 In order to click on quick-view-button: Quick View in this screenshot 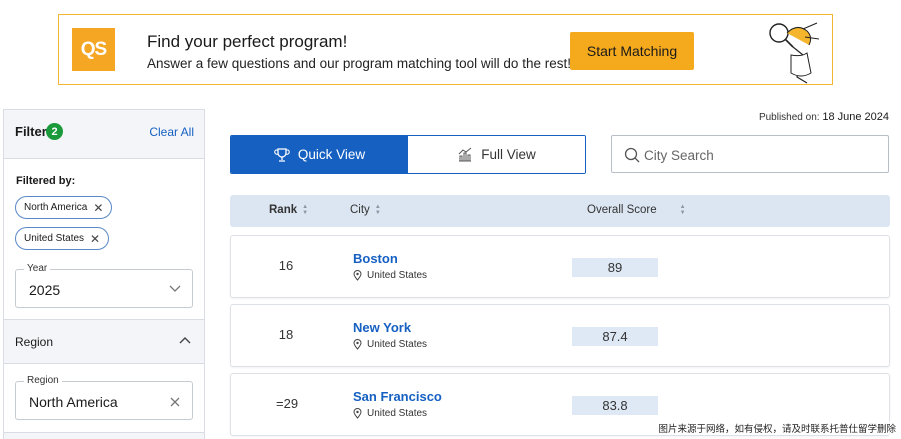, I will do `click(319, 154)`.